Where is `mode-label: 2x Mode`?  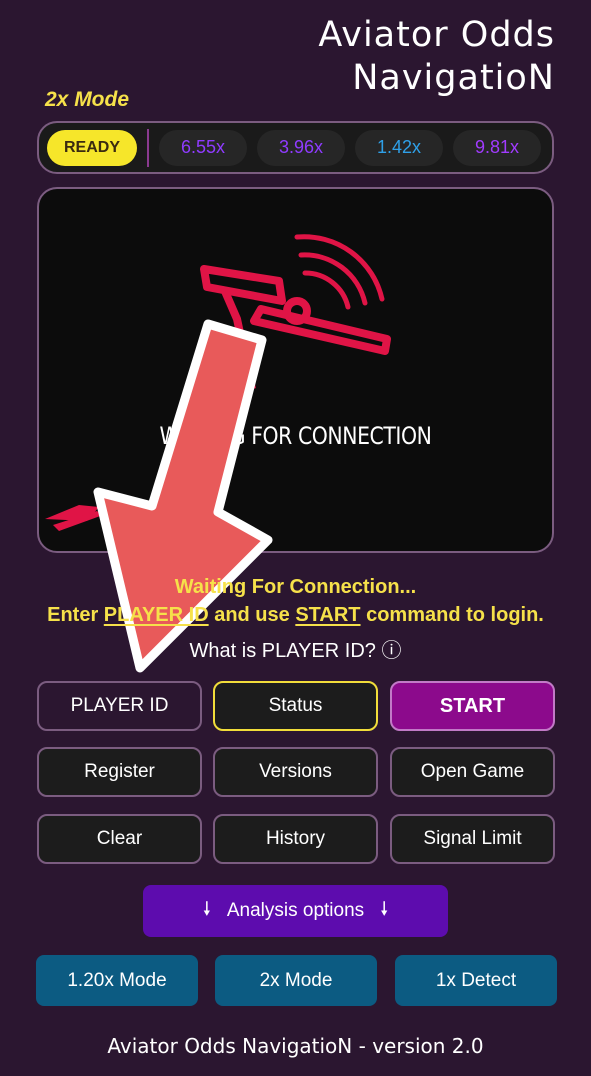
mode-label: 2x Mode is located at coordinates (87, 99).